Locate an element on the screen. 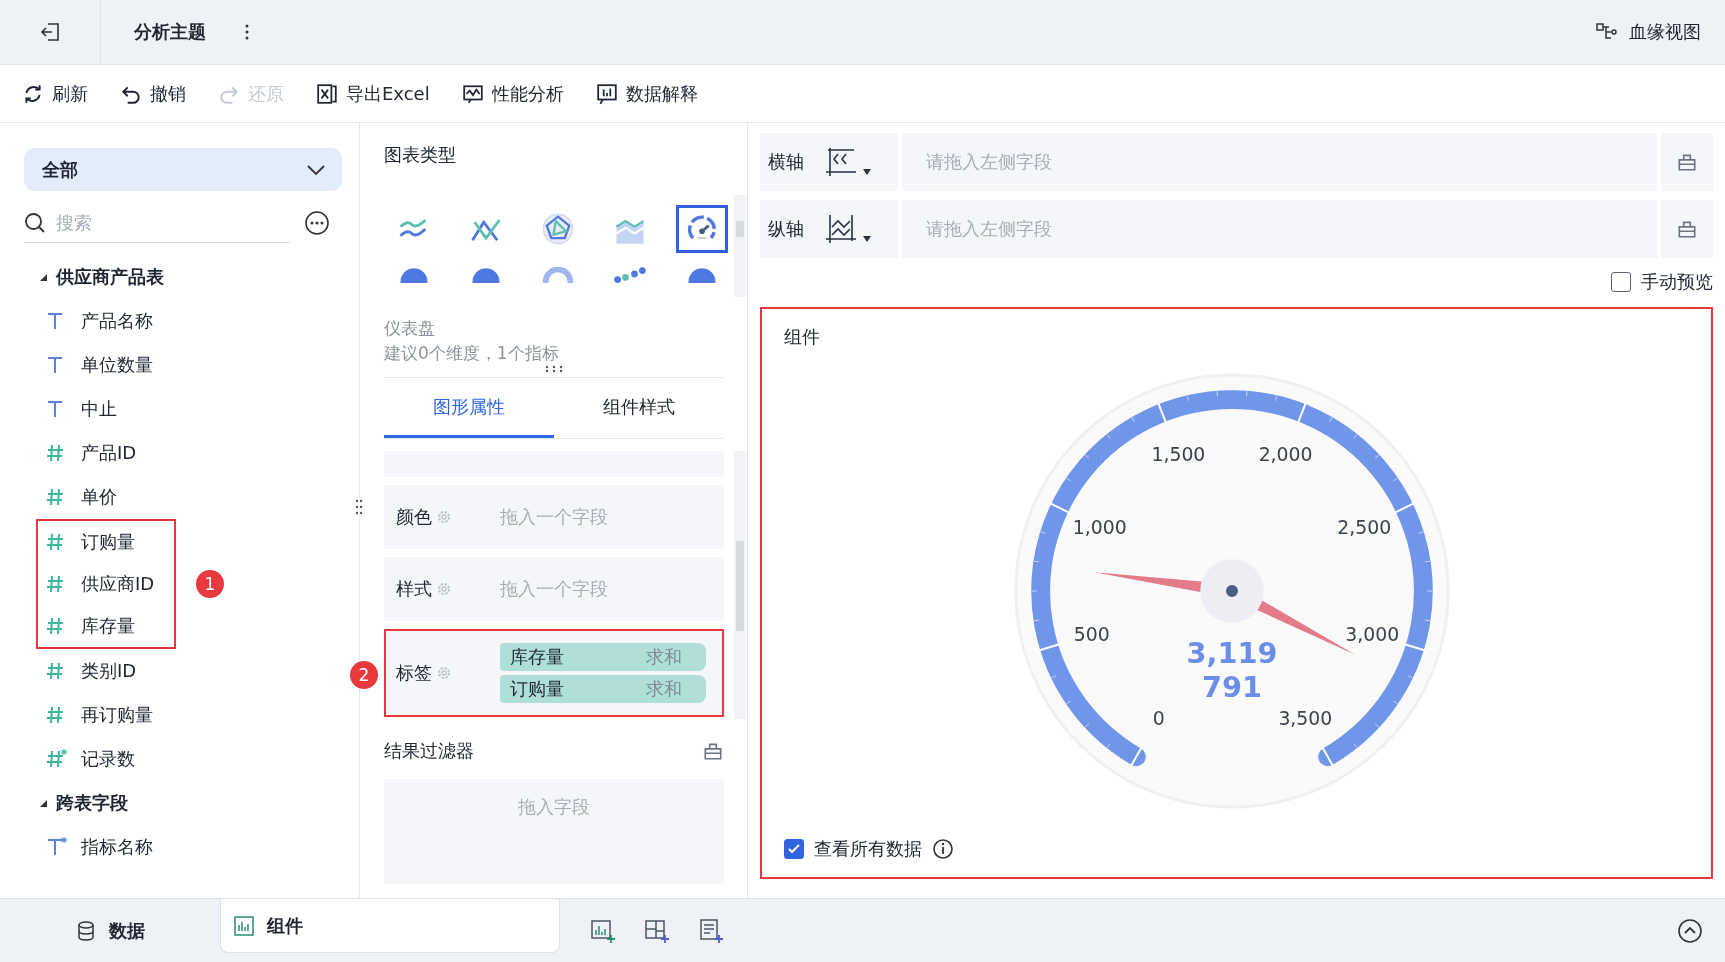 Image resolution: width=1725 pixels, height=962 pixels. tick-label: 0 is located at coordinates (1158, 718).